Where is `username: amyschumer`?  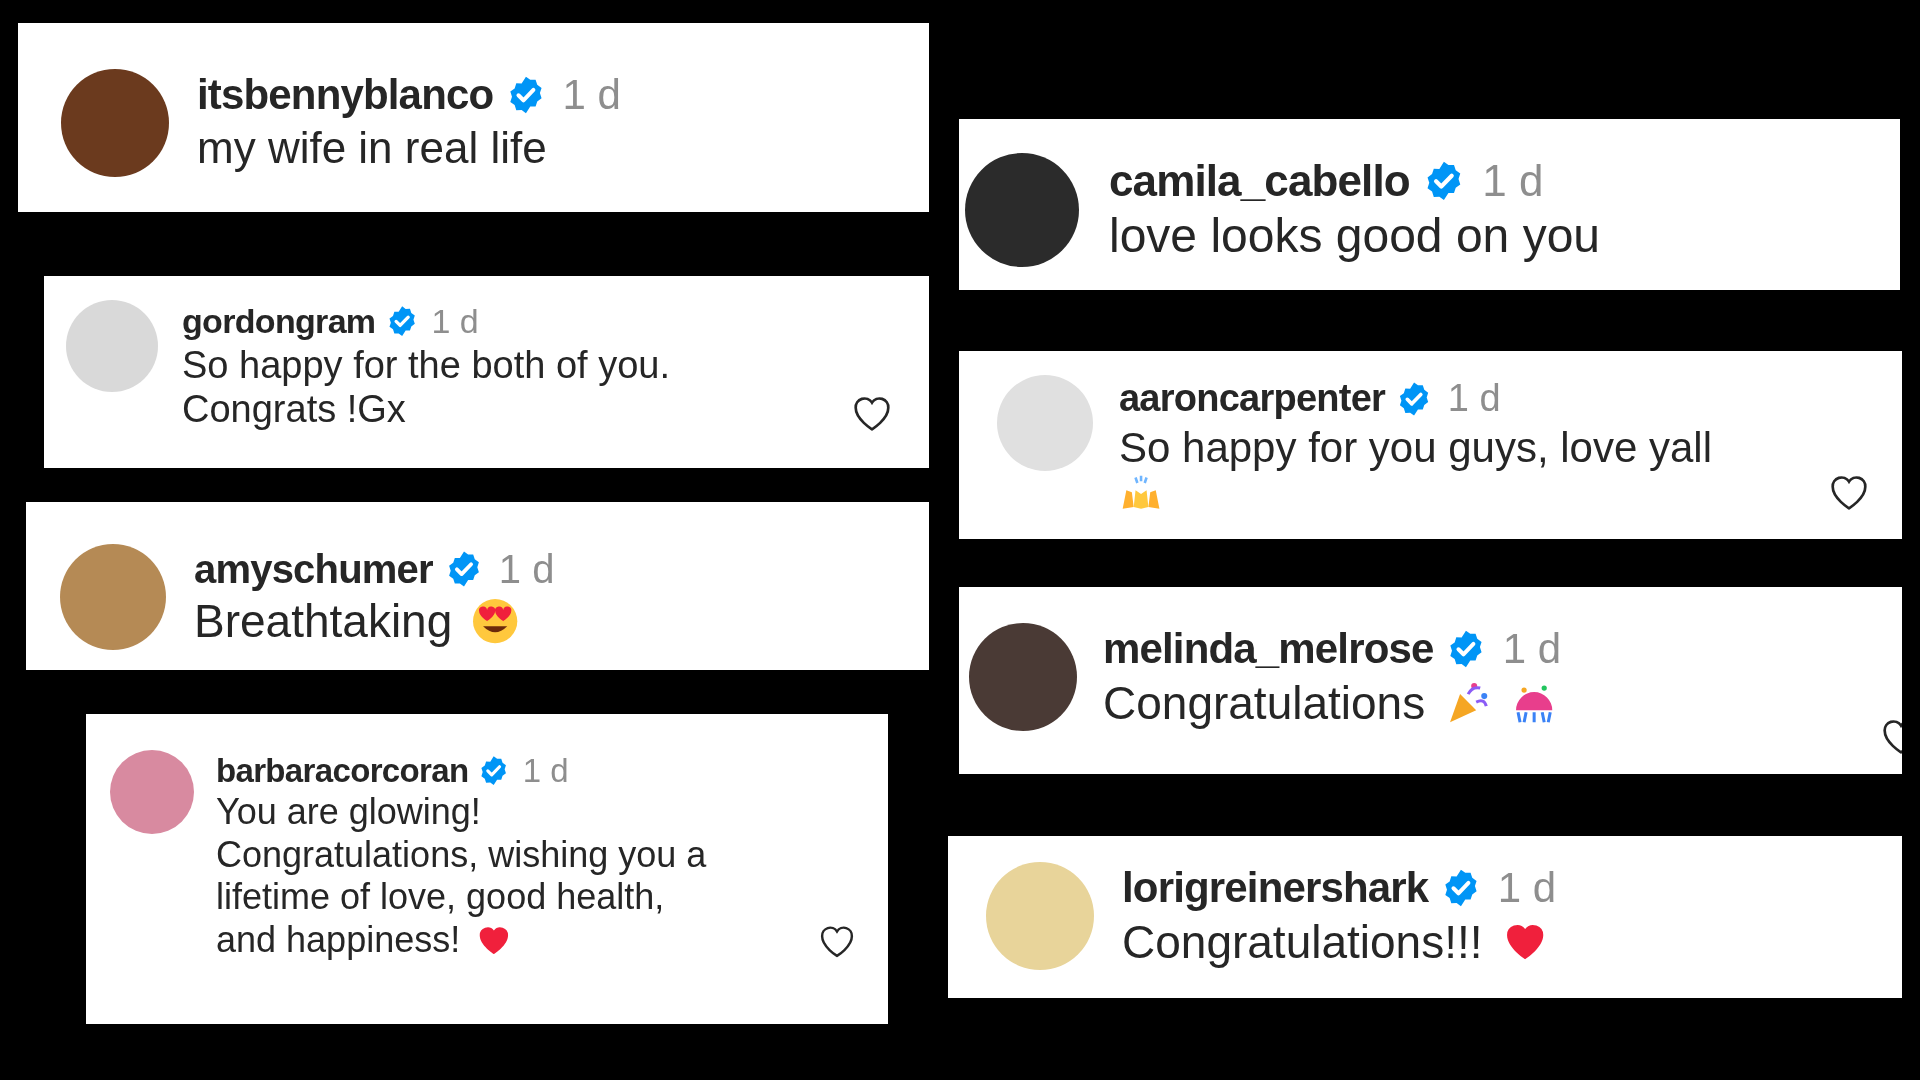 username: amyschumer is located at coordinates (313, 569).